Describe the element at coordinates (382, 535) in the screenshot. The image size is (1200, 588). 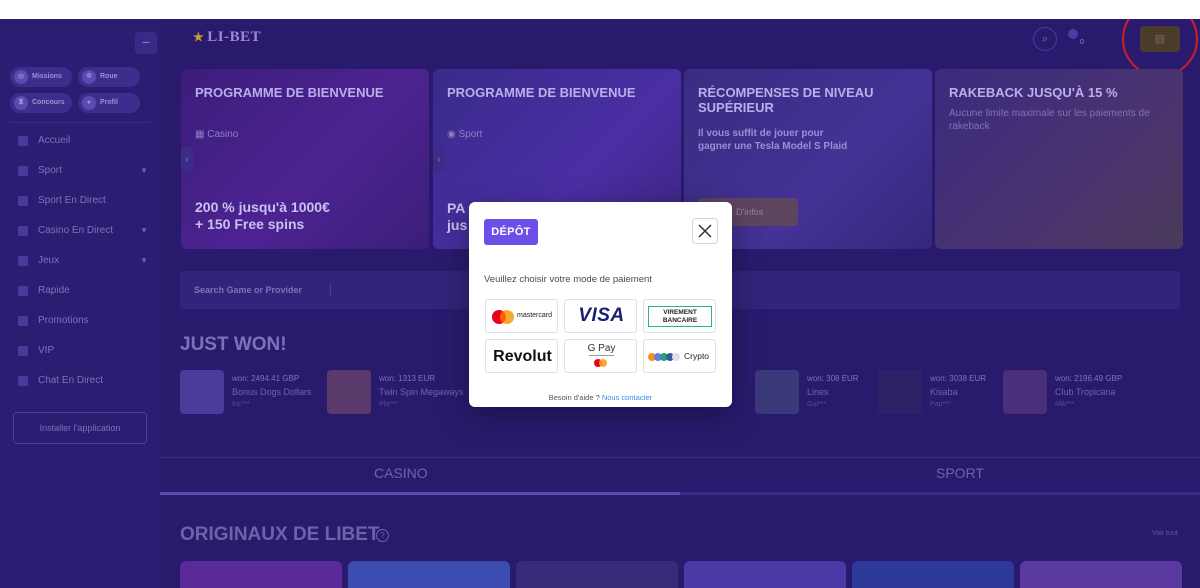
I see `help-icon: ?` at that location.